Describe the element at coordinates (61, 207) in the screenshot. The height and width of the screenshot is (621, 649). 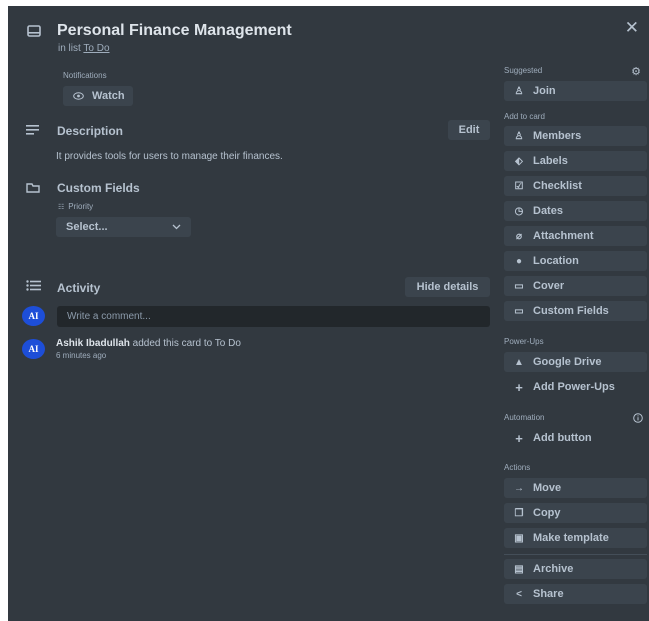
I see `priority-icon: ☷` at that location.